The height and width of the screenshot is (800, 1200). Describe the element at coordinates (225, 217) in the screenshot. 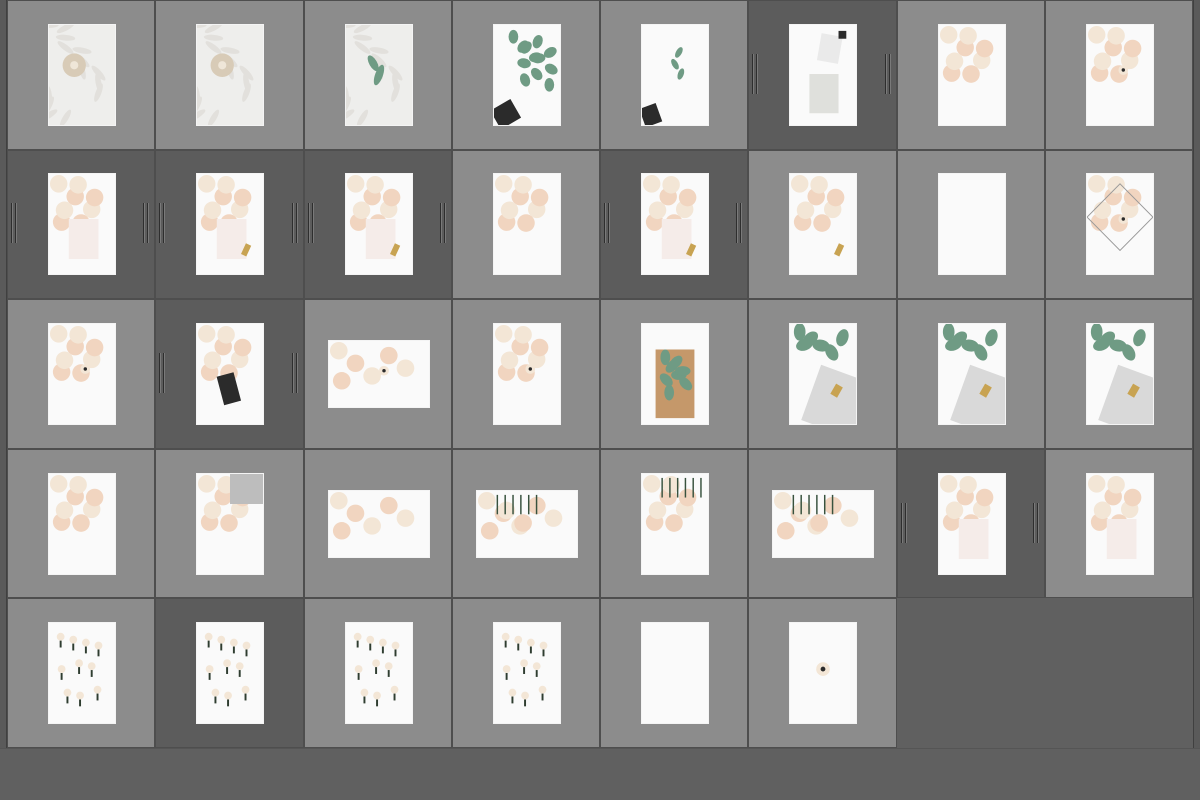

I see `photo-image-roses-card-gold-scissors` at that location.